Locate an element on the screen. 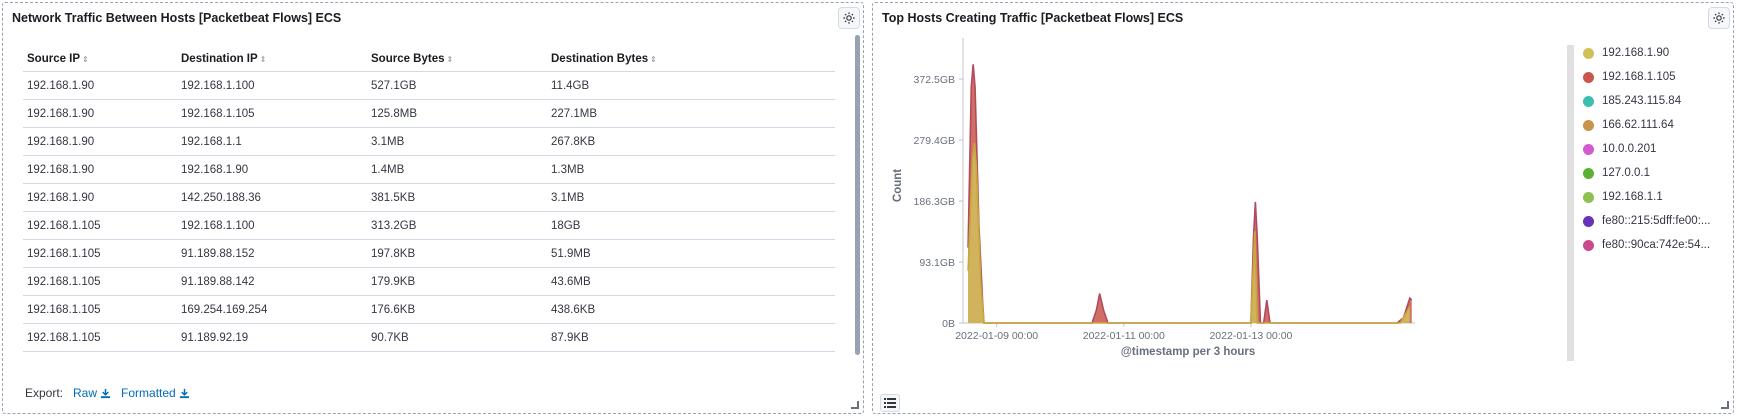  table-cell: 91.189.88.142 is located at coordinates (272, 281).